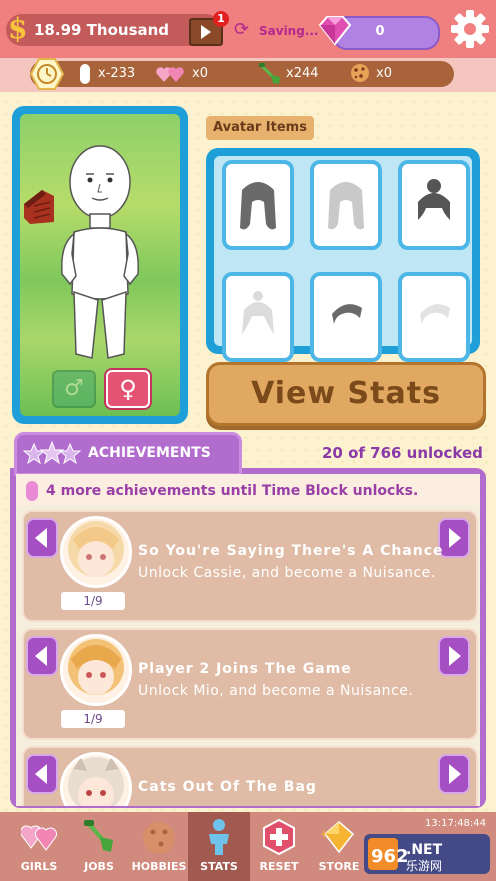 The height and width of the screenshot is (881, 496). I want to click on nav-store: + STORE, so click(339, 846).